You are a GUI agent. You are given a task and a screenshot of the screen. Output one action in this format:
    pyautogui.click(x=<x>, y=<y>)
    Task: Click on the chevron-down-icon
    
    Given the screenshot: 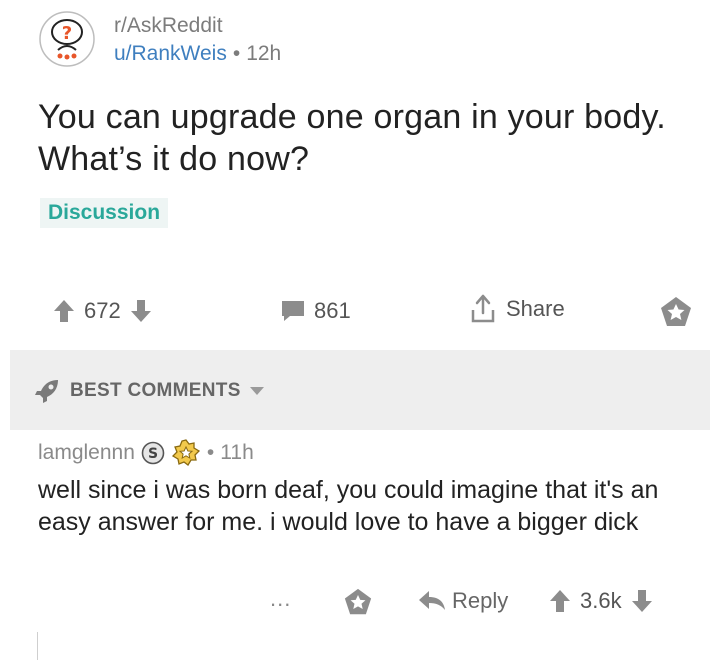 What is the action you would take?
    pyautogui.click(x=256, y=391)
    